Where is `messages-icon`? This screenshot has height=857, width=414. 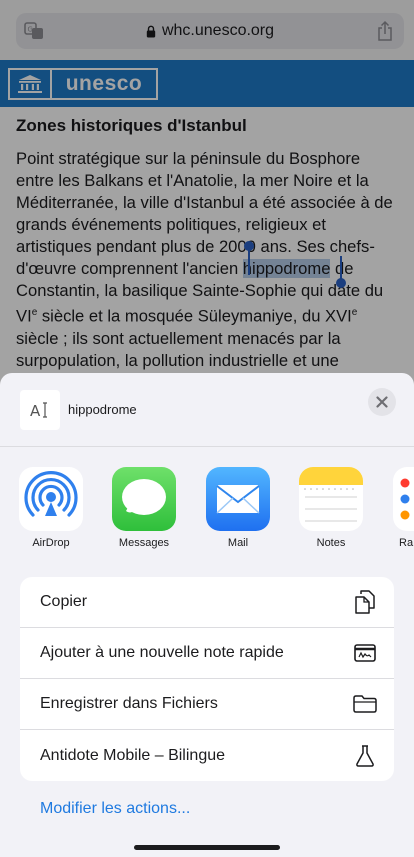 messages-icon is located at coordinates (144, 499).